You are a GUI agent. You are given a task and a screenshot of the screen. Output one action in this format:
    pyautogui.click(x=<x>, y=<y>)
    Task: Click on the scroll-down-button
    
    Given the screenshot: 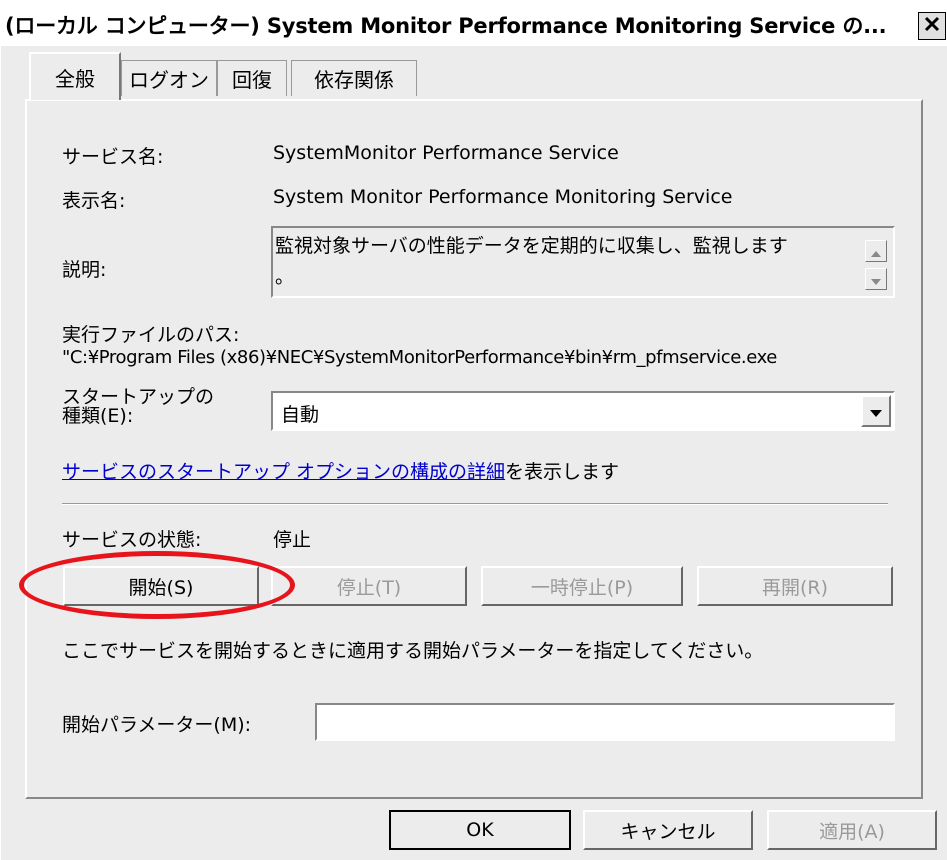 What is the action you would take?
    pyautogui.click(x=876, y=279)
    